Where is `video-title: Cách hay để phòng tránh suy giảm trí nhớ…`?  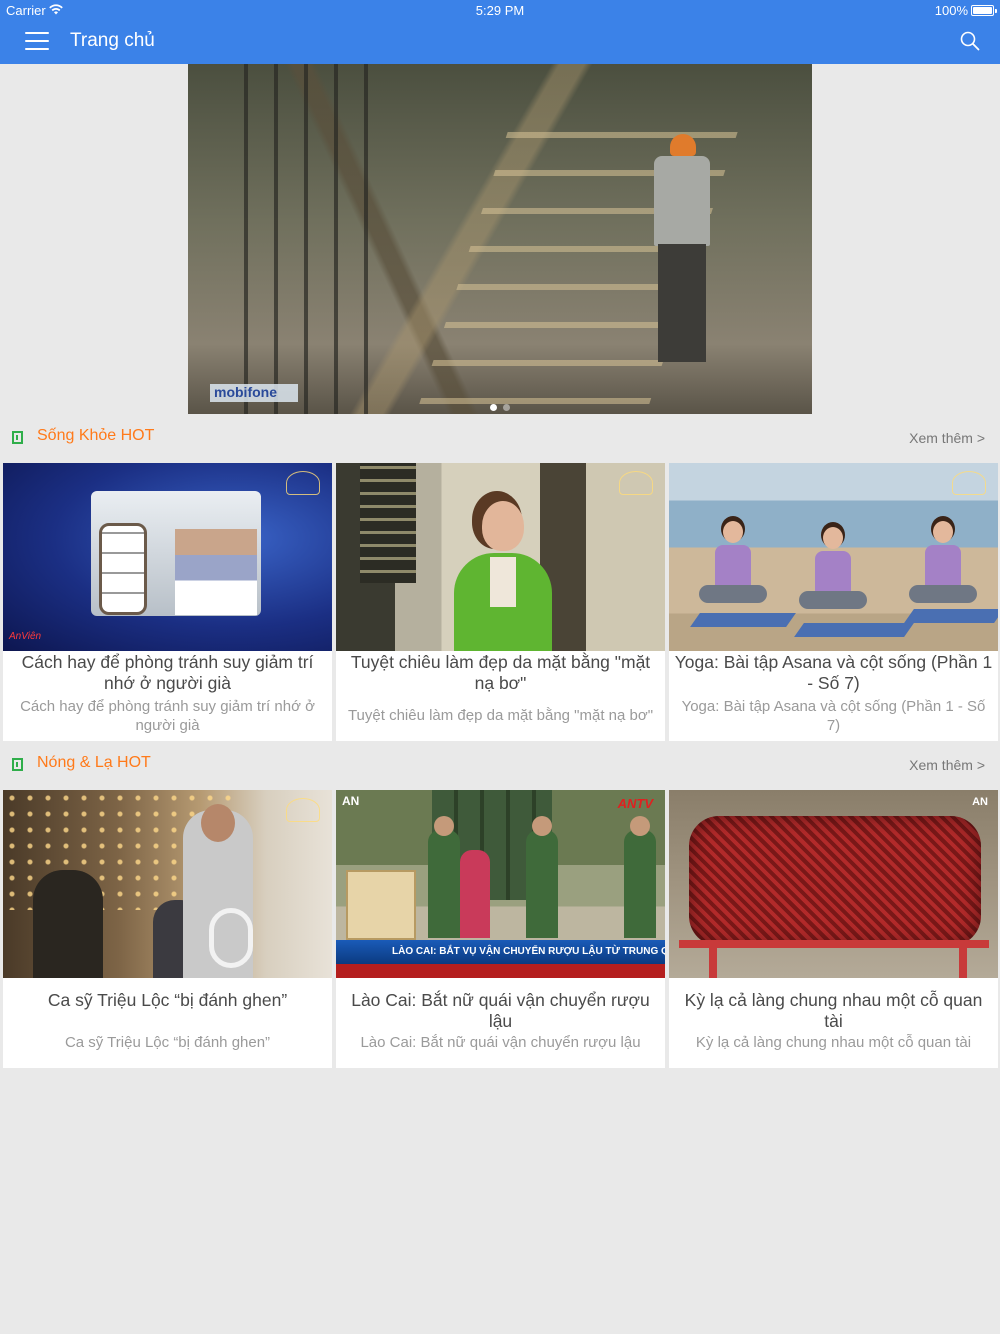 video-title: Cách hay để phòng tránh suy giảm trí nhớ… is located at coordinates (167, 672).